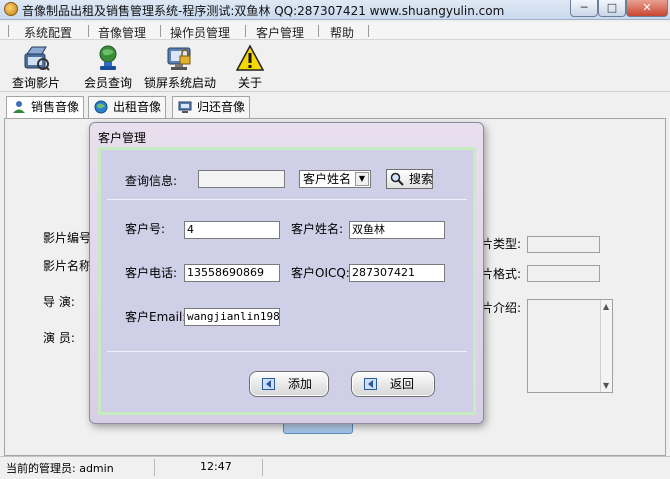 This screenshot has height=479, width=670. What do you see at coordinates (501, 244) in the screenshot?
I see `movie-type-label: 片类型:` at bounding box center [501, 244].